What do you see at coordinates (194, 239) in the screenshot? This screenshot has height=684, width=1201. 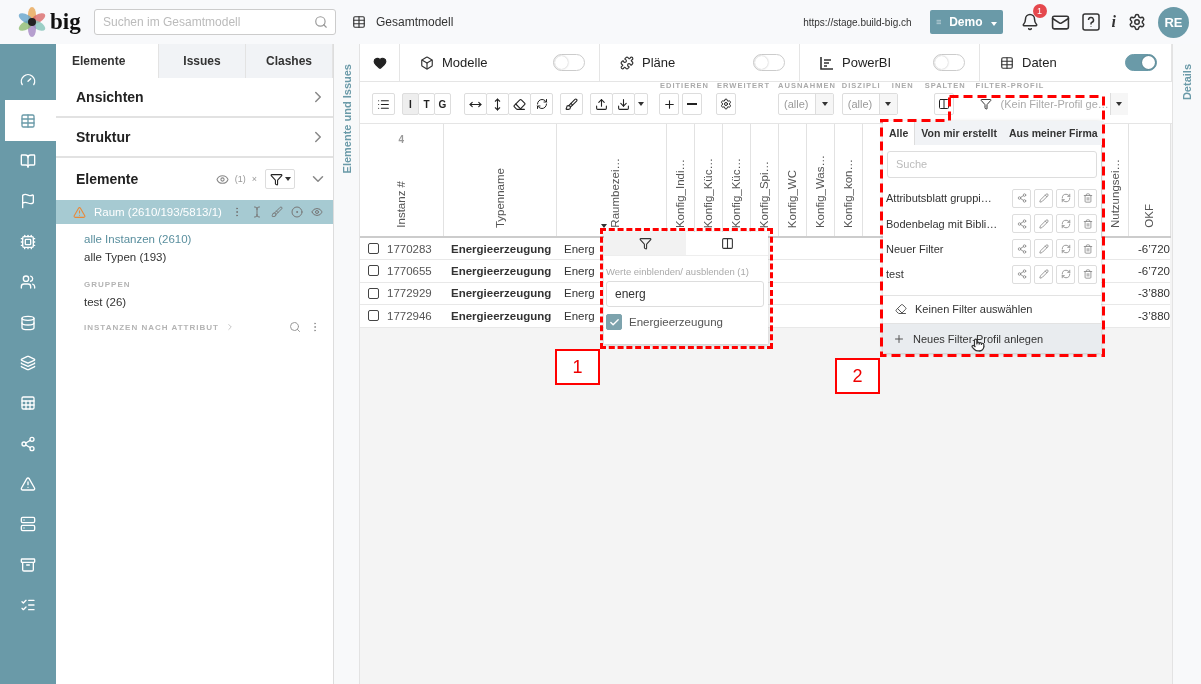 I see `element-link: alle Instanzen (2610)` at bounding box center [194, 239].